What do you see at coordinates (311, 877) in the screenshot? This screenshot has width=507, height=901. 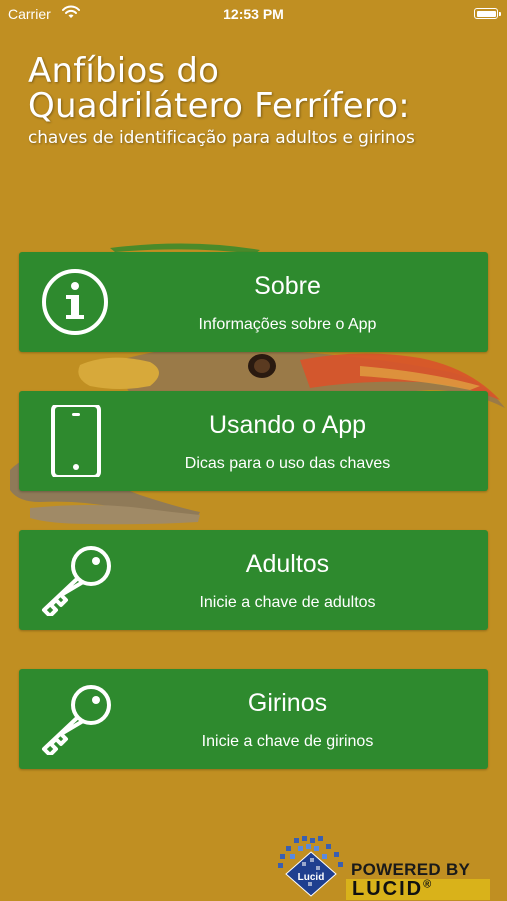 I see `lucid-logo-text: Lucid` at bounding box center [311, 877].